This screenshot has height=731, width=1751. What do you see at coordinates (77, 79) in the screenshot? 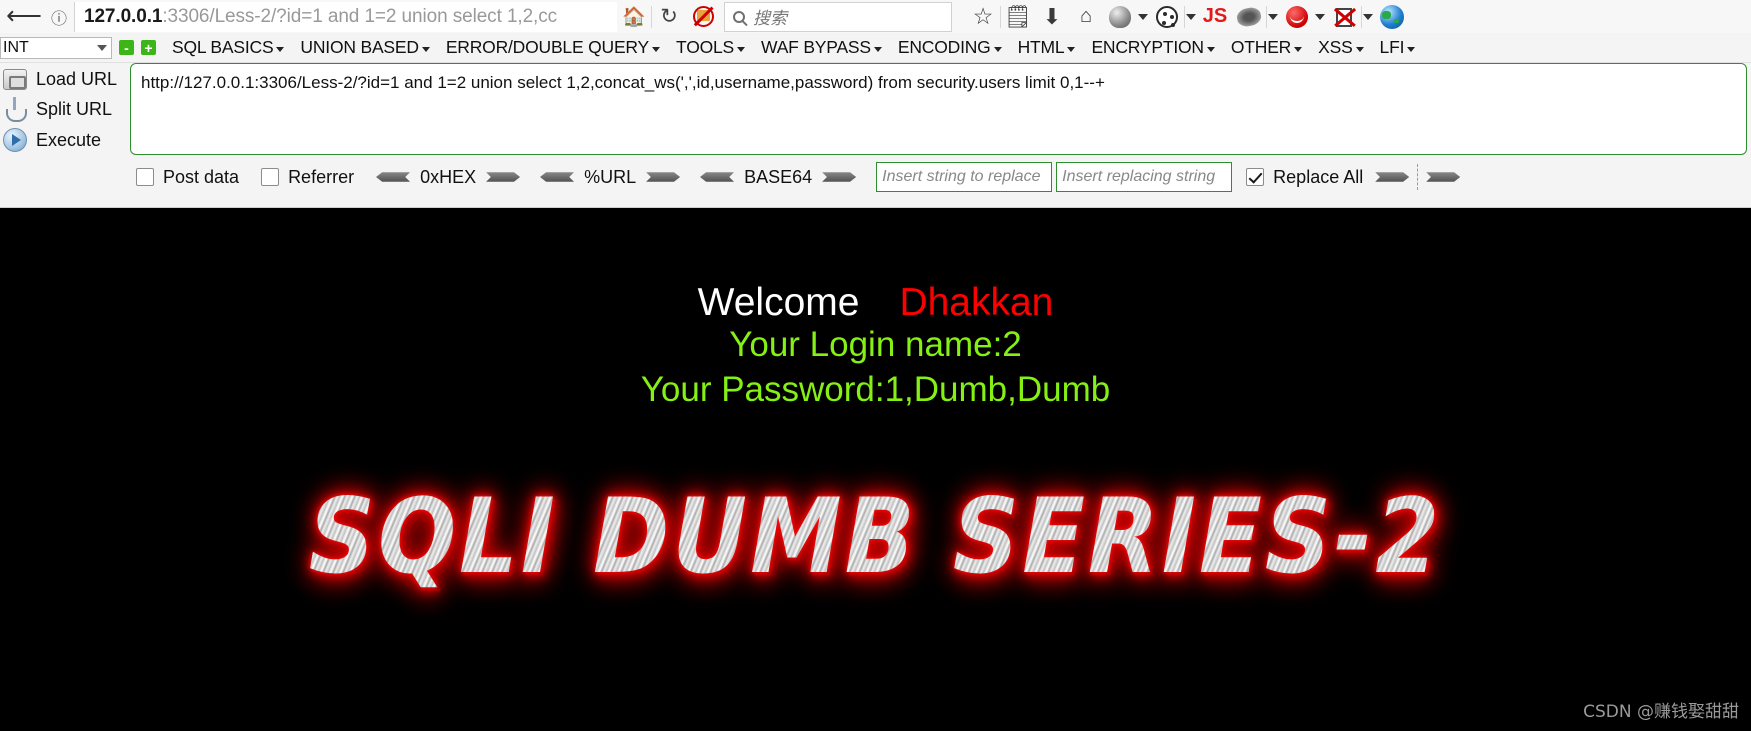
I see `load-url-label: Load URL` at bounding box center [77, 79].